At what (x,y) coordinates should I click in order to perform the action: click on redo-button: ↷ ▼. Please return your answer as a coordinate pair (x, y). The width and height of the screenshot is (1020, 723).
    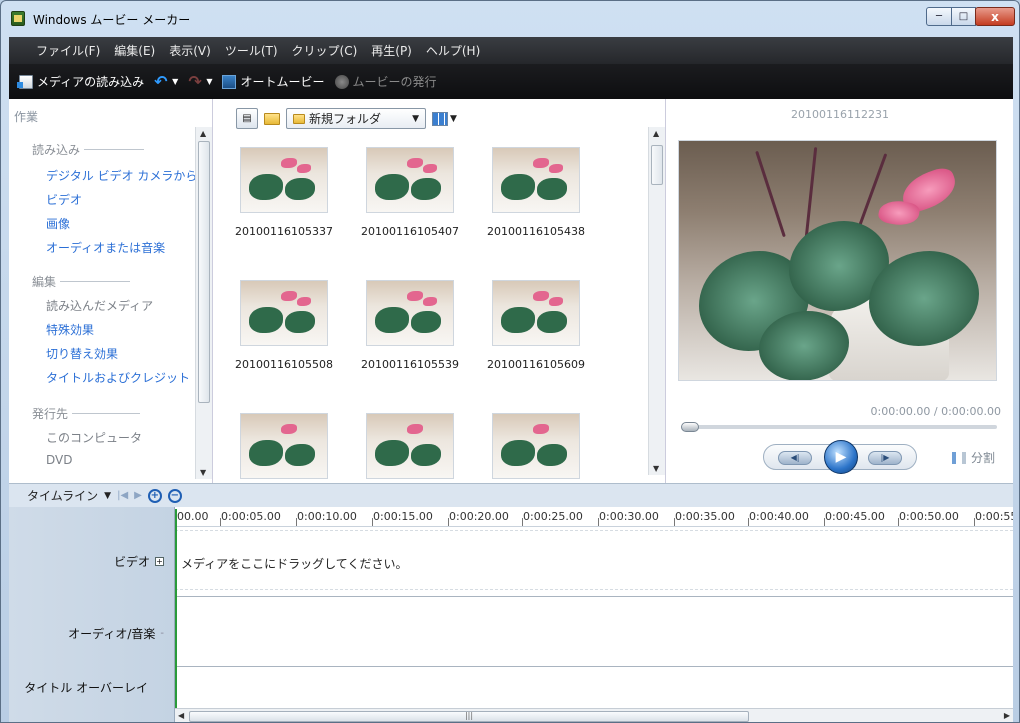
    Looking at the image, I should click on (200, 81).